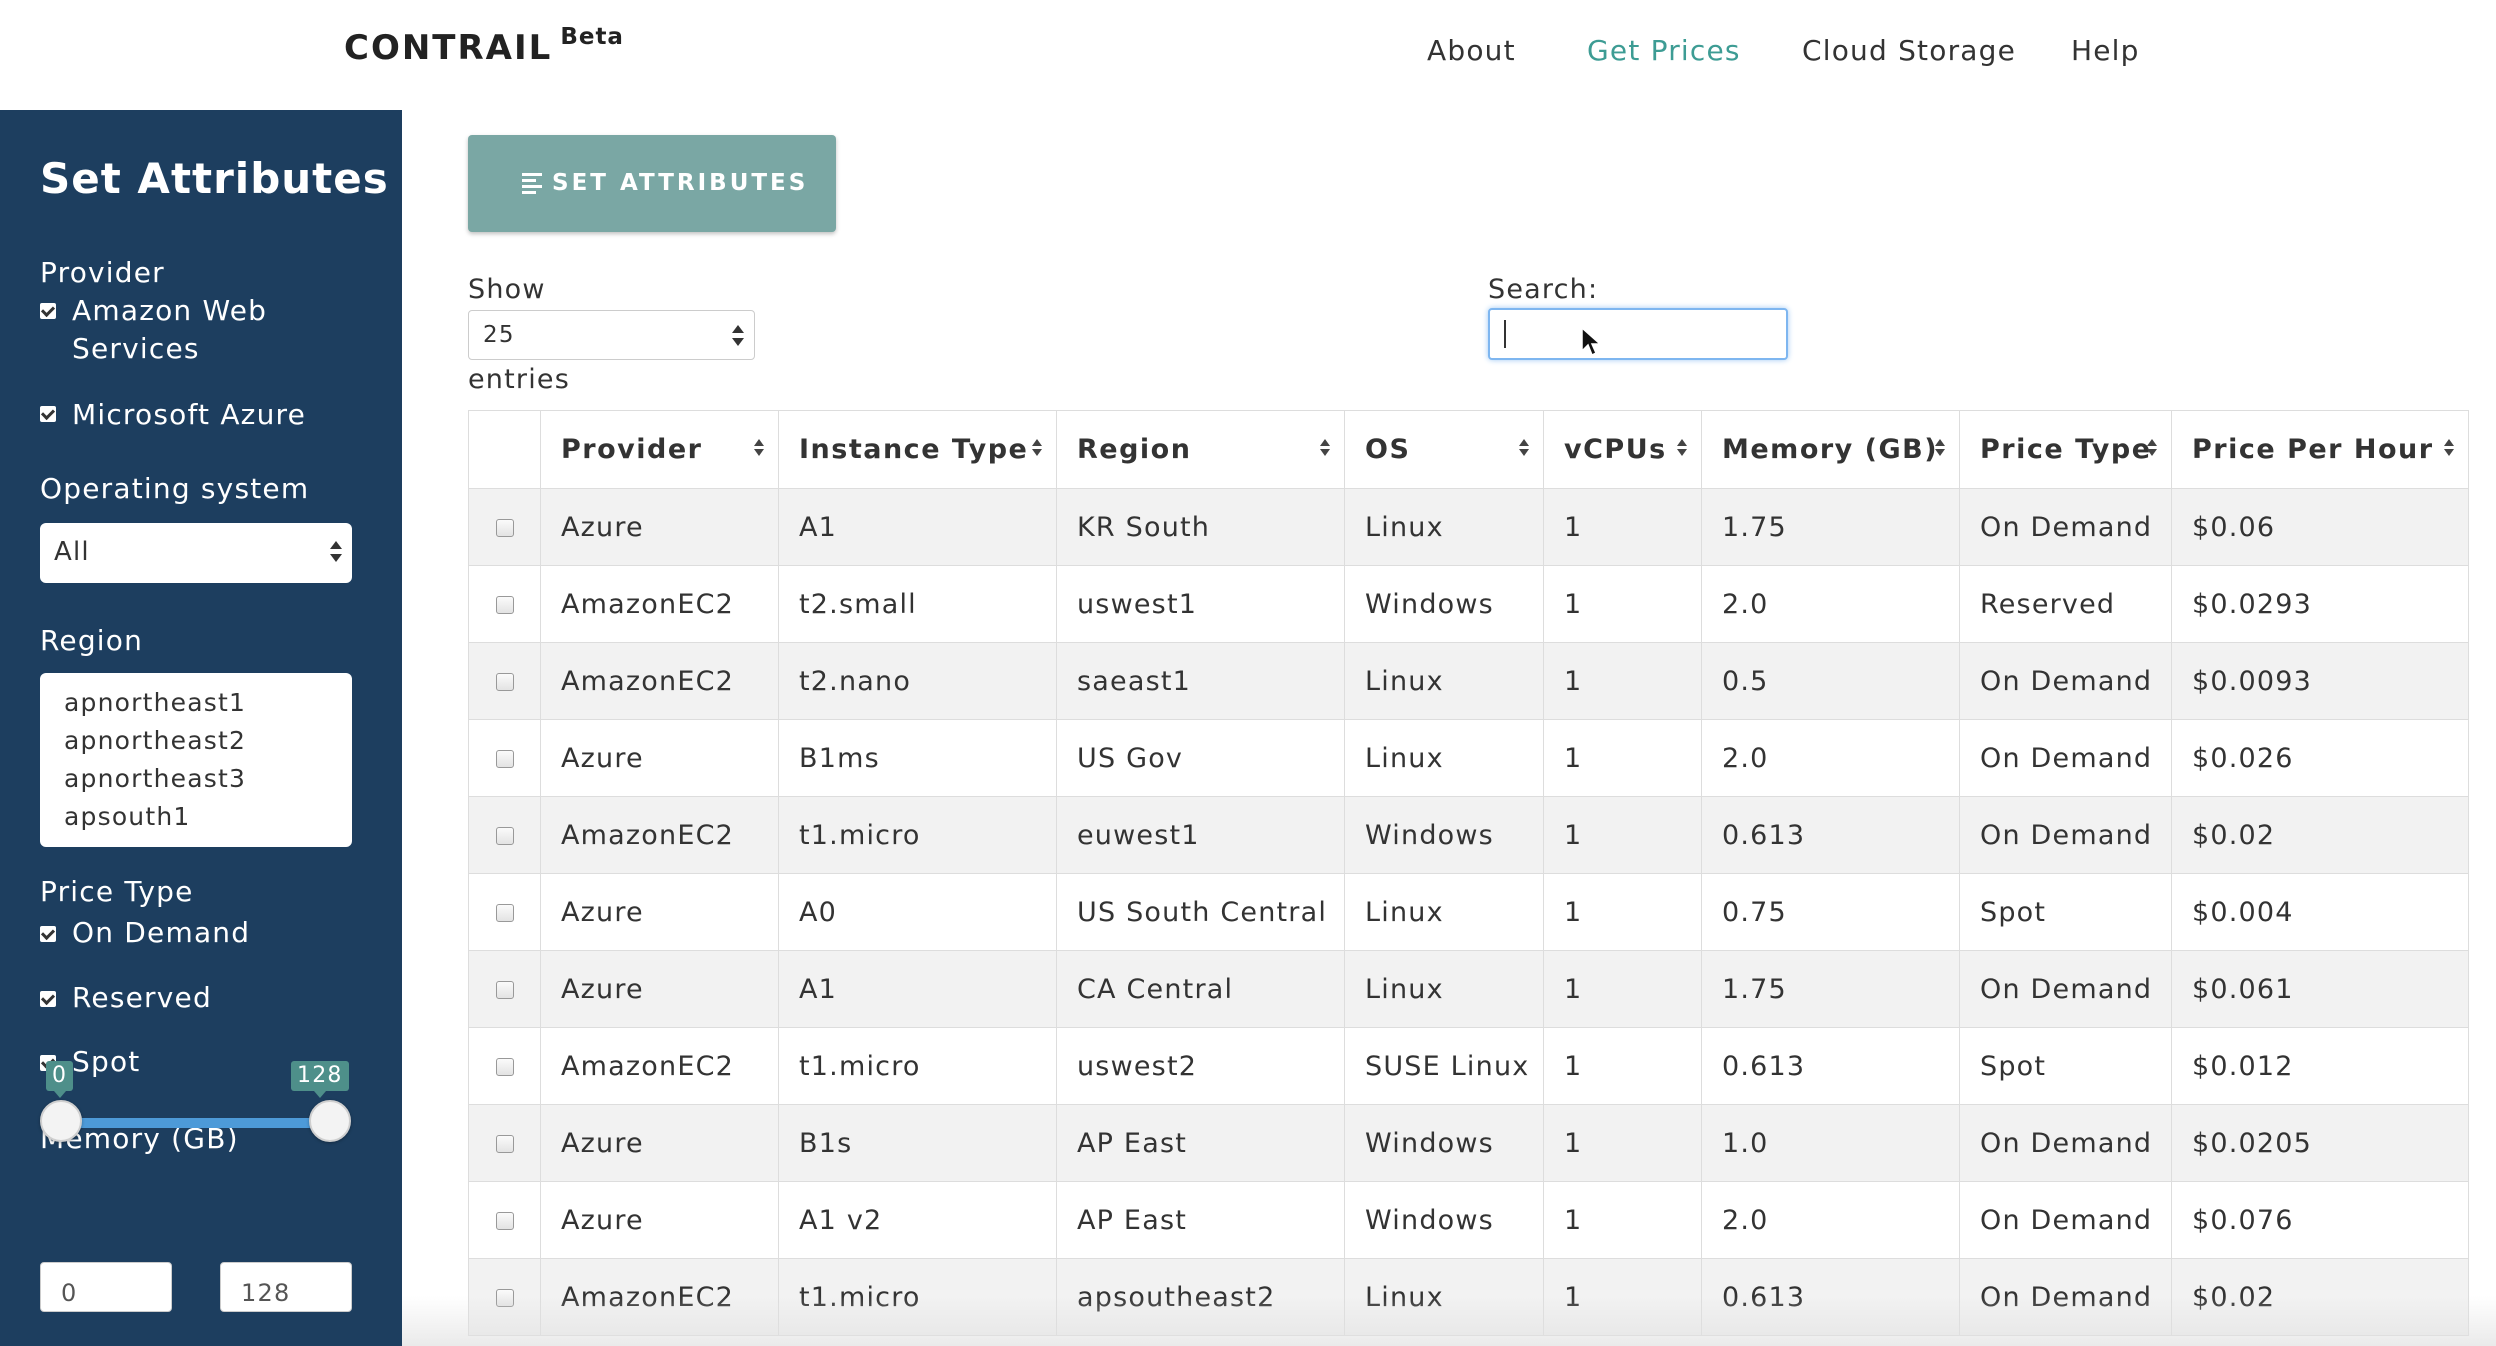 This screenshot has width=2496, height=1346. What do you see at coordinates (127, 816) in the screenshot?
I see `region-option: apsouth1` at bounding box center [127, 816].